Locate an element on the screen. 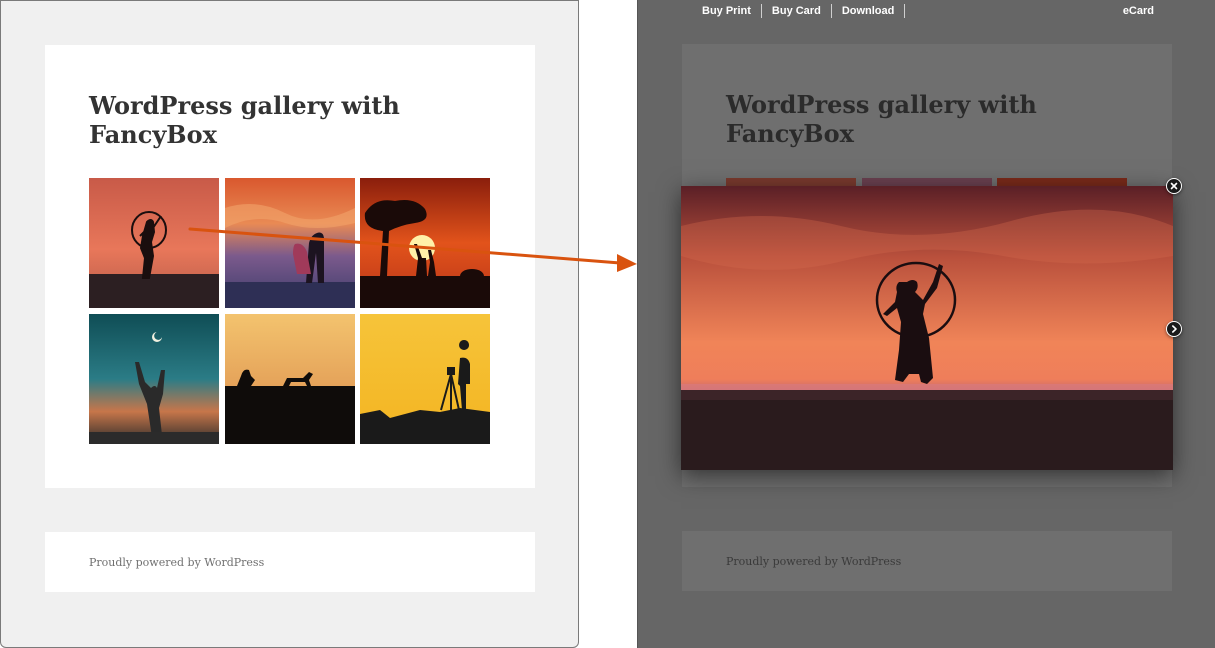 The height and width of the screenshot is (648, 1215). buy-card-link: Buy Card is located at coordinates (797, 11).